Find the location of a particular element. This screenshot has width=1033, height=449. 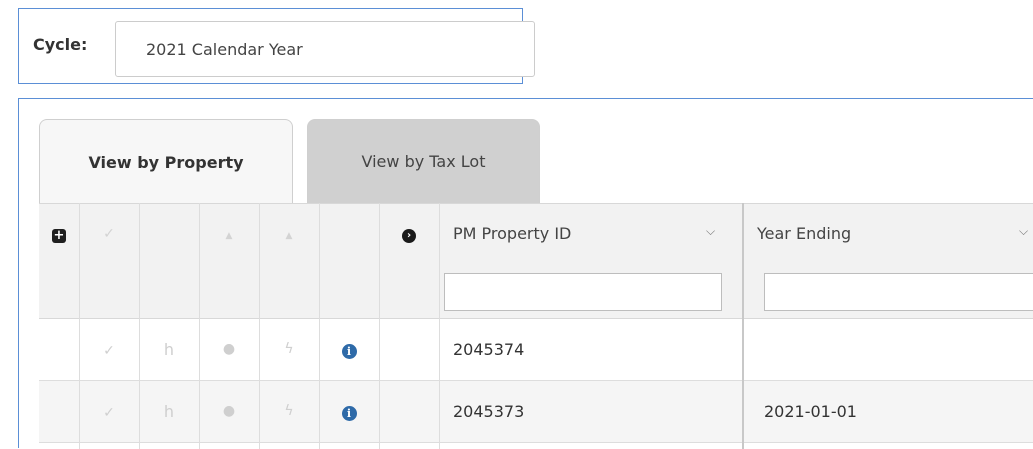

year-ending-filter-input is located at coordinates (898, 292).